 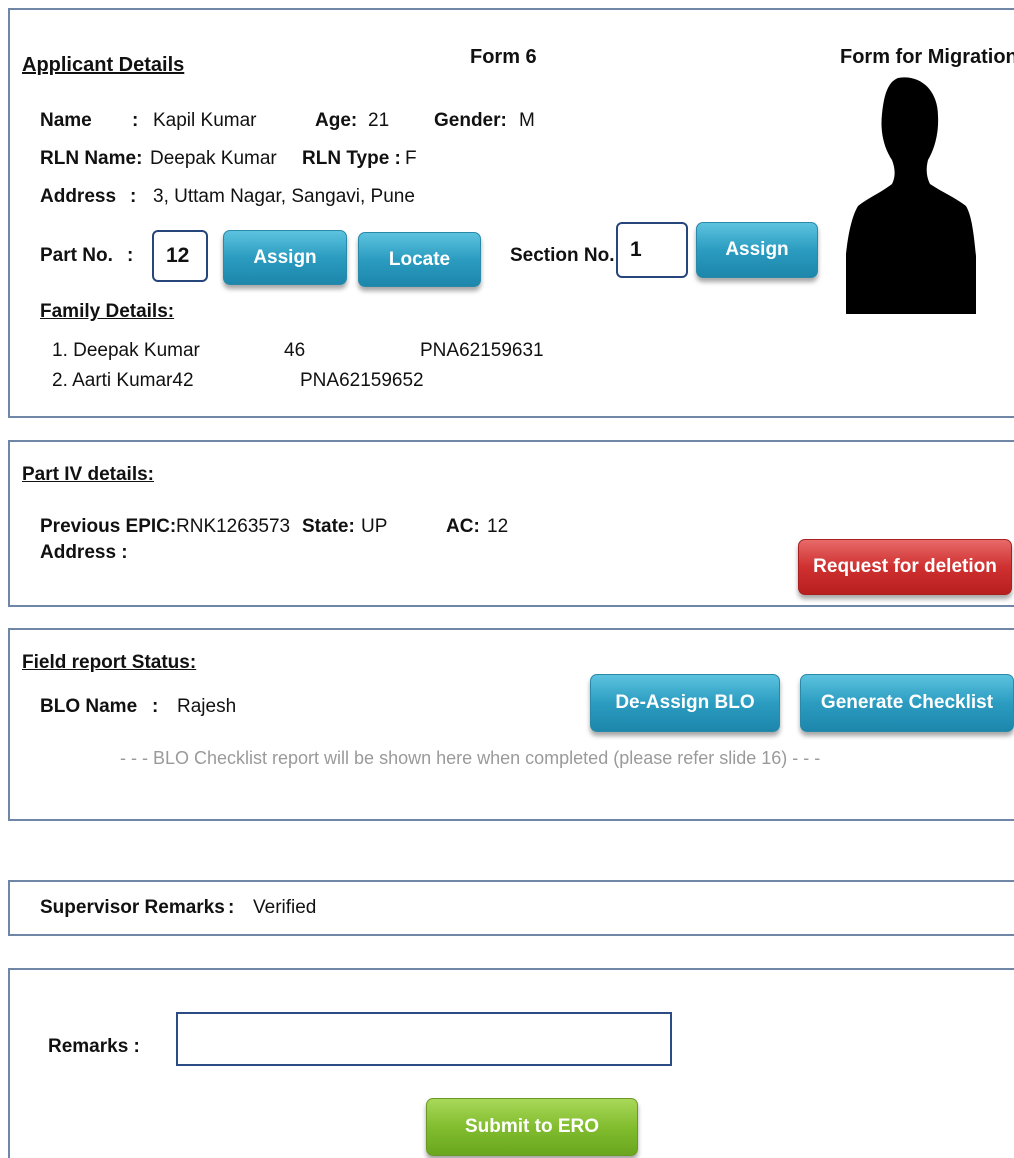 I want to click on field-report-title: Field report Status:, so click(x=109, y=662).